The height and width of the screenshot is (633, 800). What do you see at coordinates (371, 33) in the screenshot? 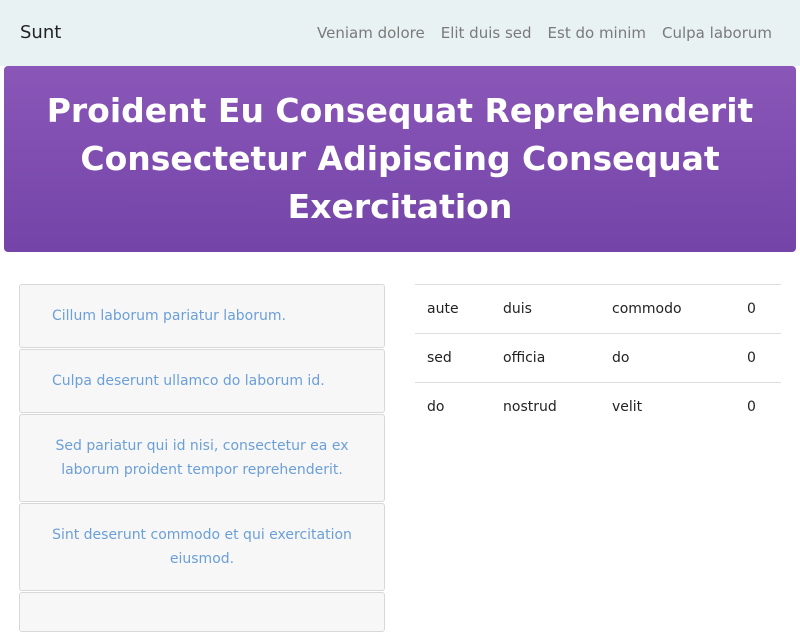
I see `nav-link-veniam-dolore: Veniam dolore` at bounding box center [371, 33].